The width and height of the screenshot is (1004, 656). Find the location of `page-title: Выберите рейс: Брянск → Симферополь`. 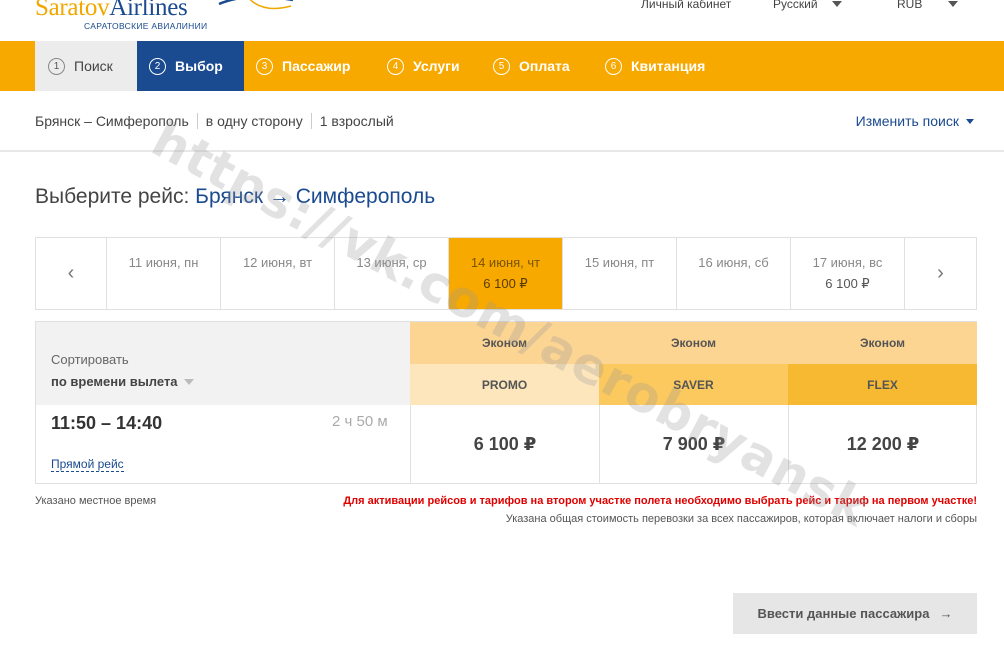

page-title: Выберите рейс: Брянск → Симферополь is located at coordinates (235, 197).